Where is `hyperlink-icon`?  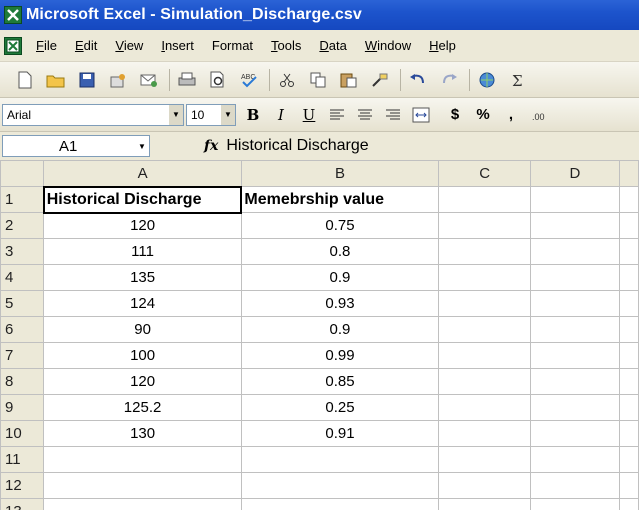 hyperlink-icon is located at coordinates (487, 80).